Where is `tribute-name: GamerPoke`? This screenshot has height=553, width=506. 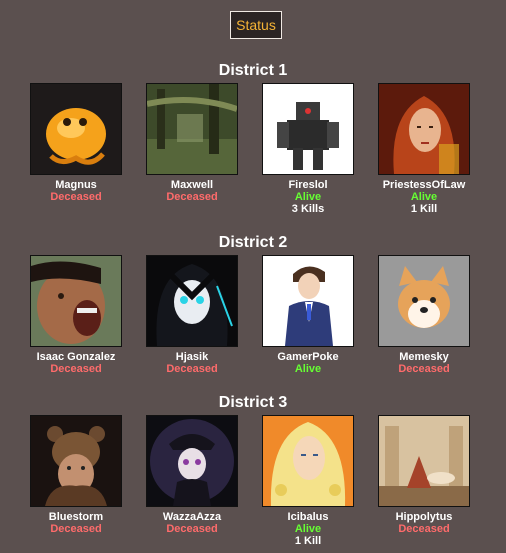
tribute-name: GamerPoke is located at coordinates (308, 357).